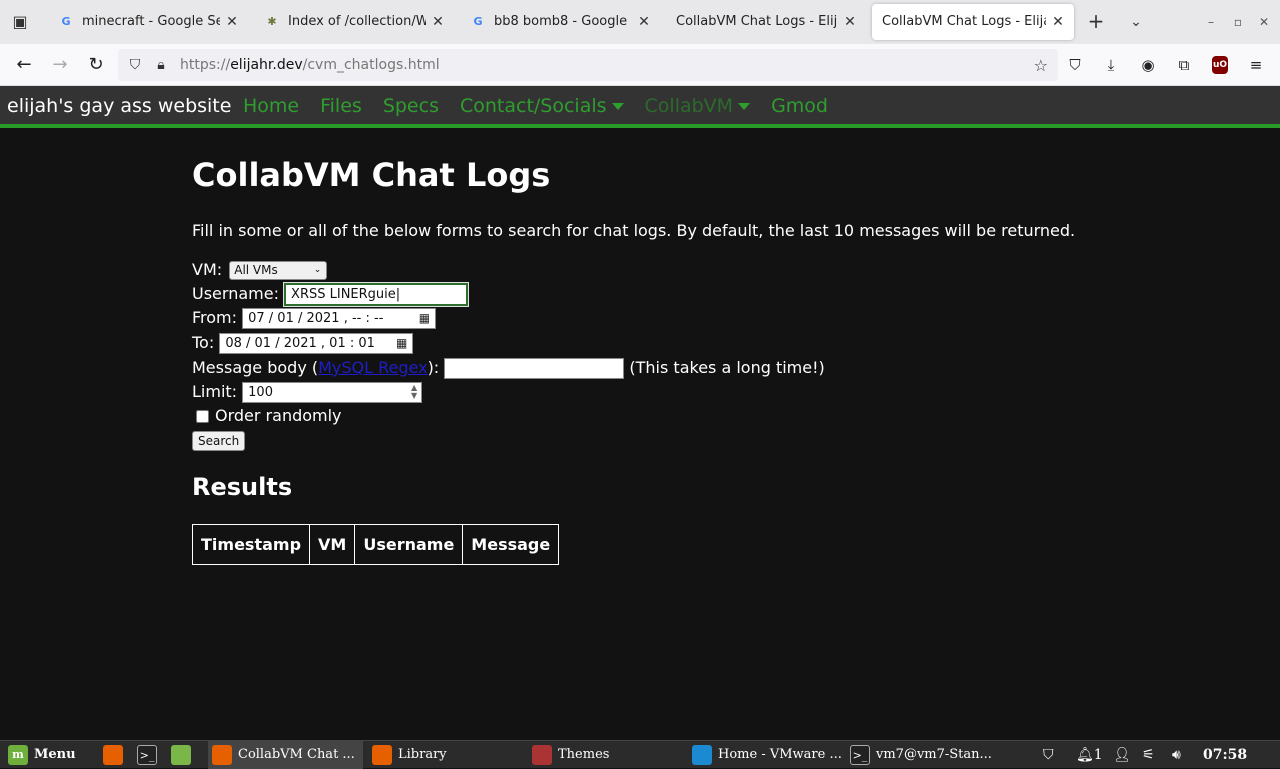 This screenshot has height=769, width=1280. I want to click on to-row: To: 08 / 01 / 2021 , 01 : 01 ▦, so click(303, 343).